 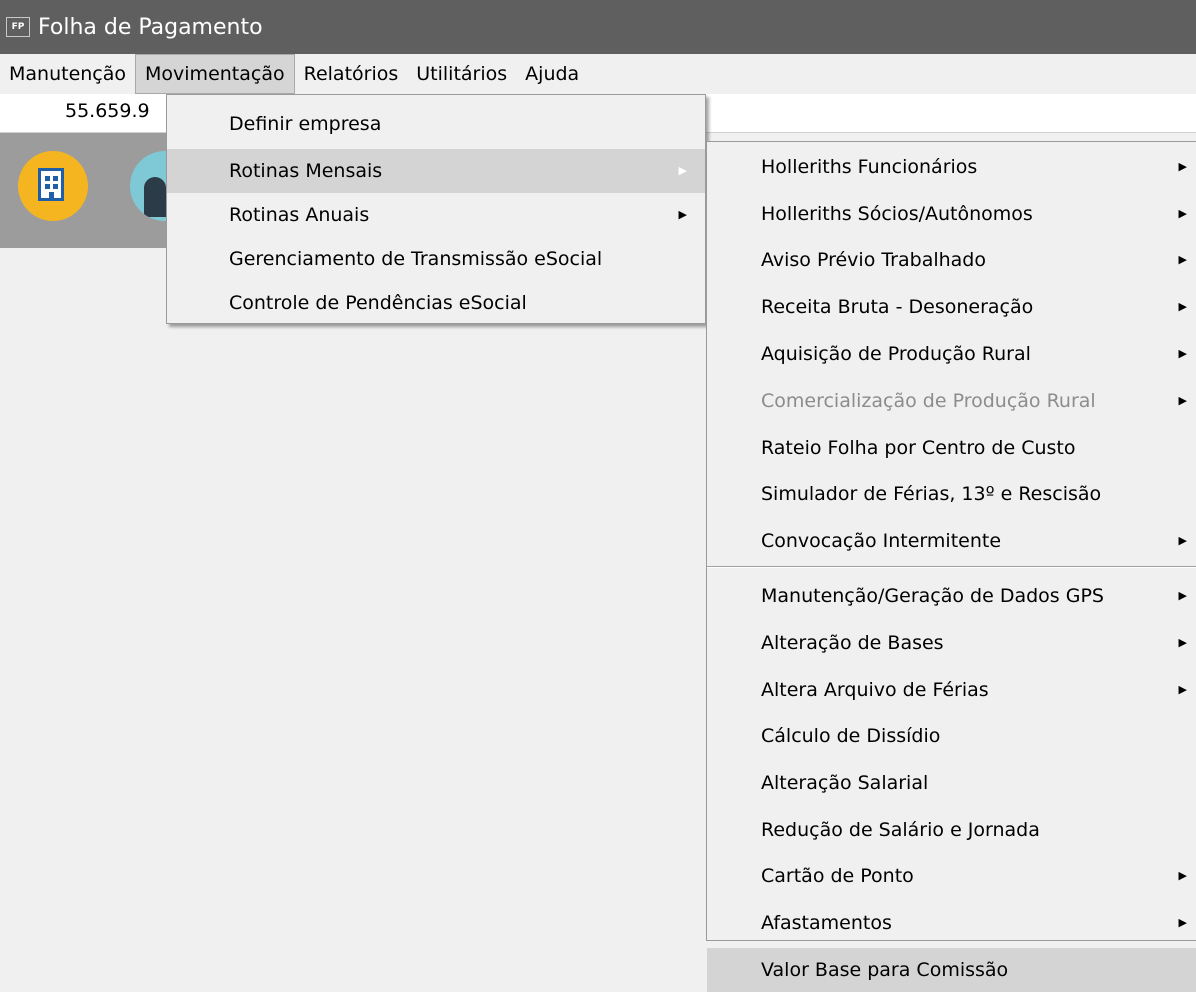 What do you see at coordinates (436, 171) in the screenshot?
I see `menu-item-rotinas-mensais: Rotinas Mensais ▶` at bounding box center [436, 171].